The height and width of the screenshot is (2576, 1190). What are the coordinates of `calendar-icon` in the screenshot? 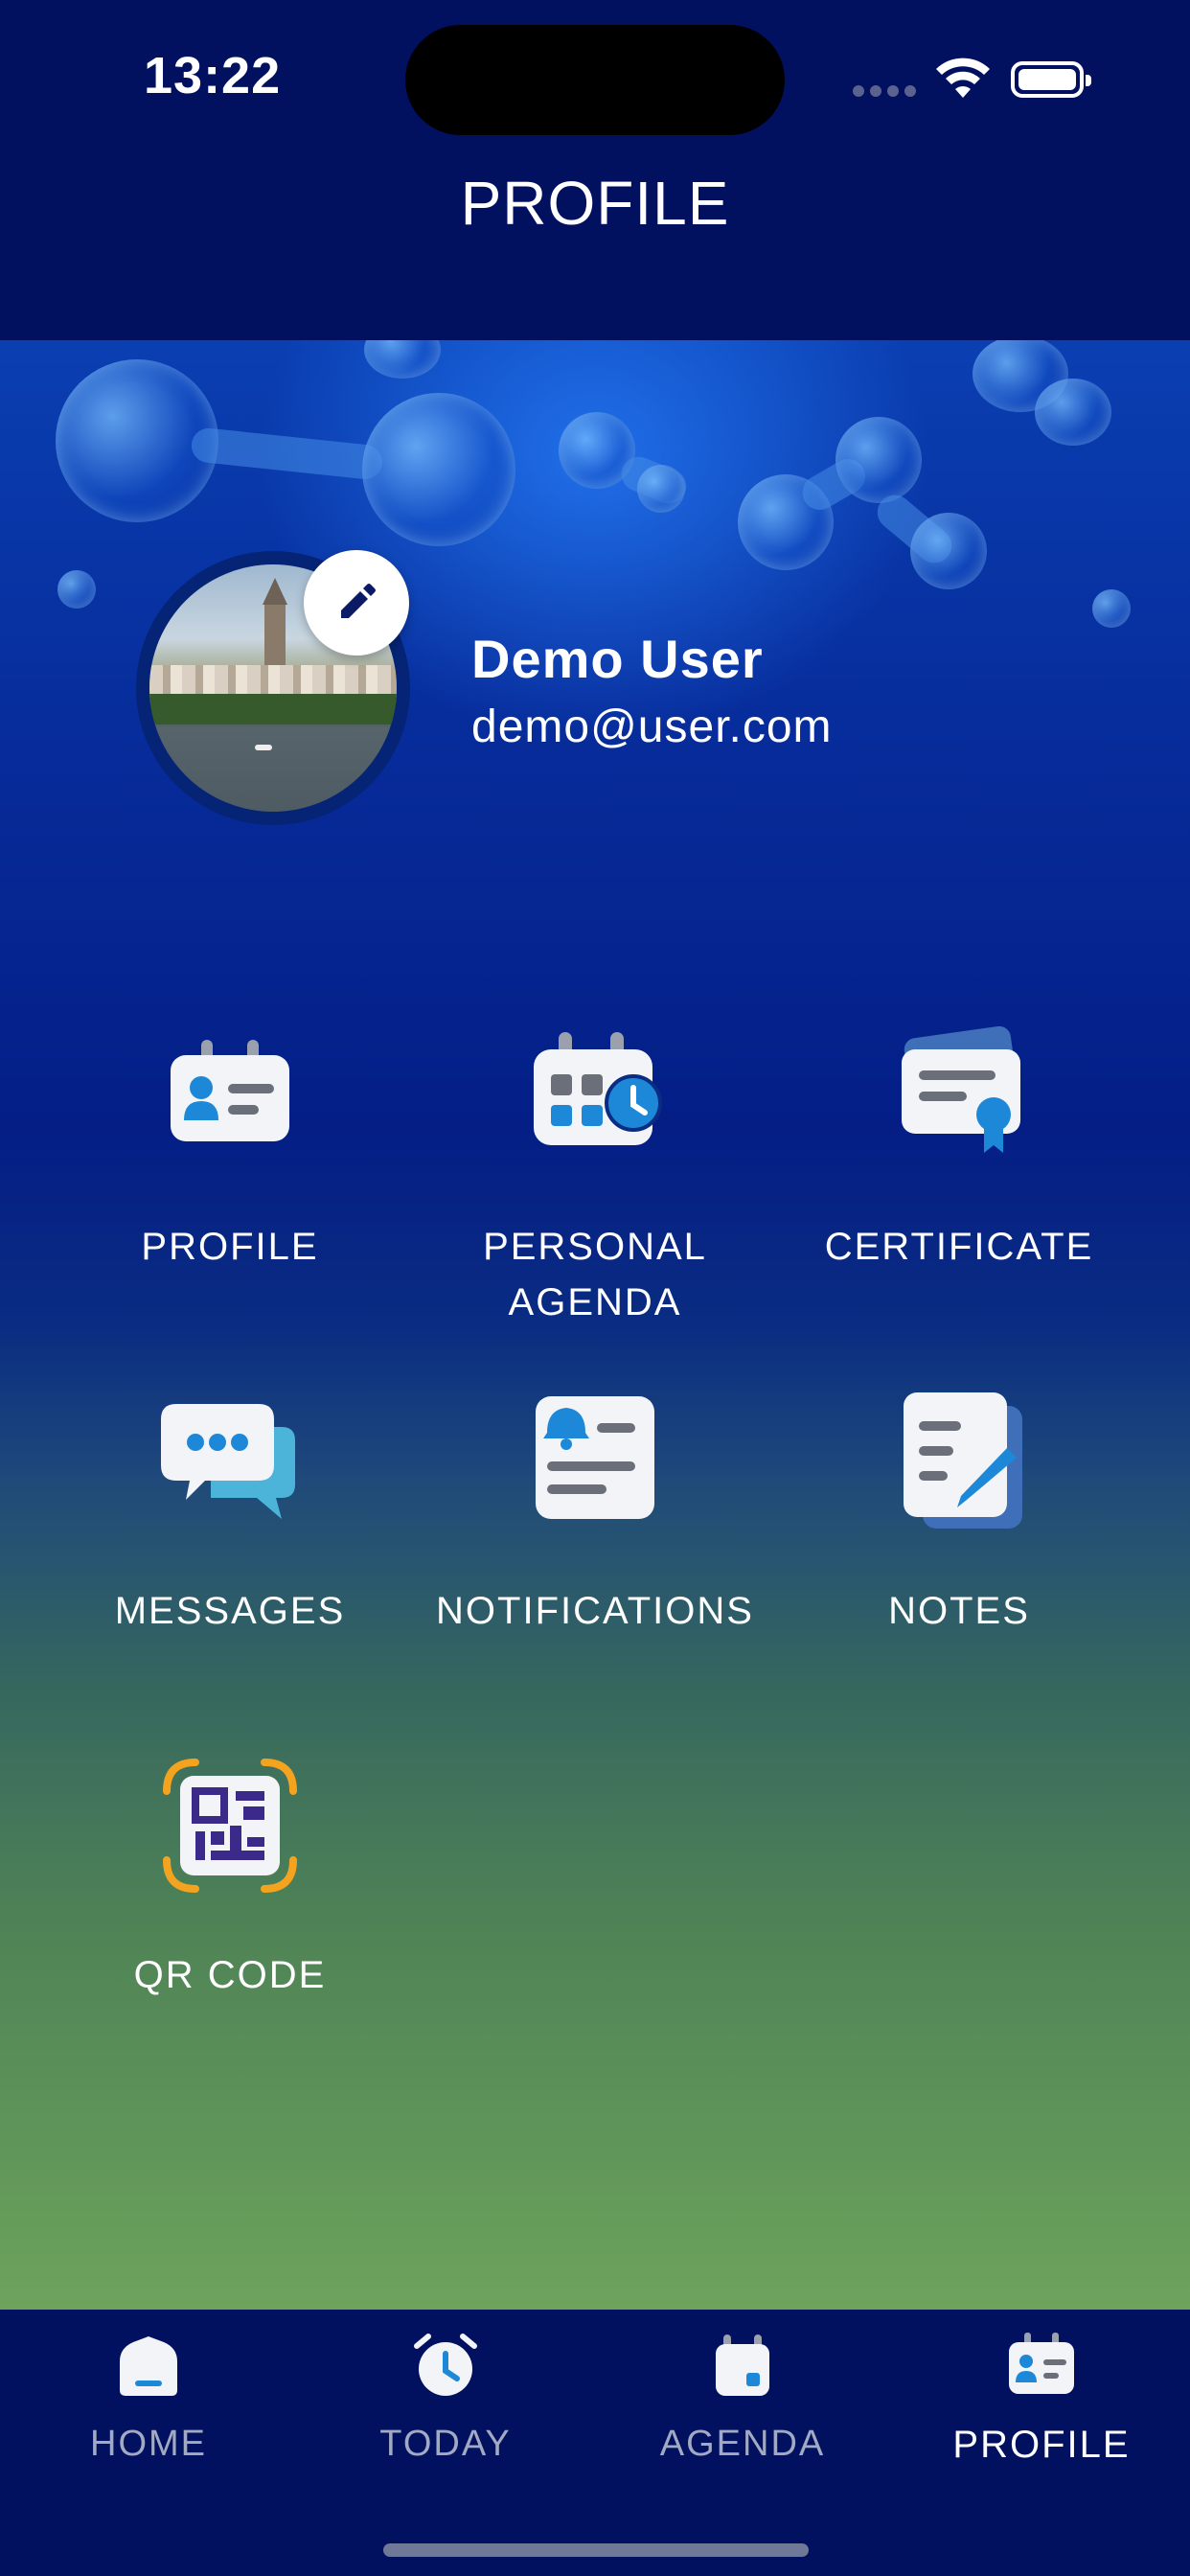 It's located at (743, 2365).